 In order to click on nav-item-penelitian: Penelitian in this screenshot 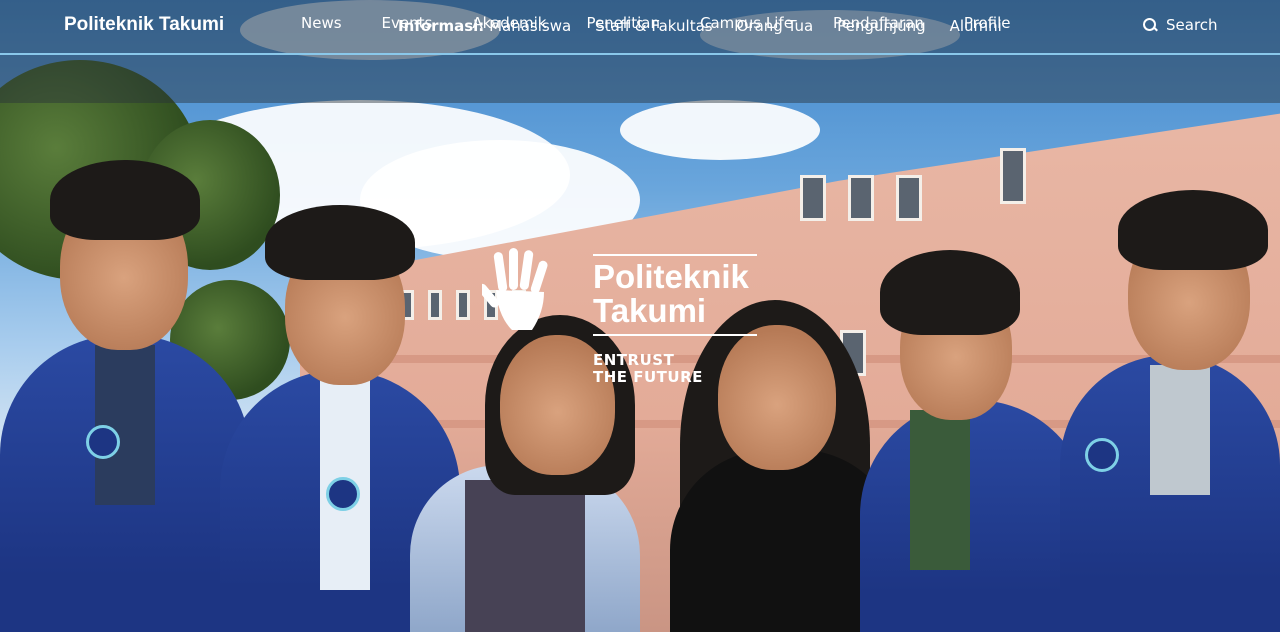, I will do `click(623, 23)`.